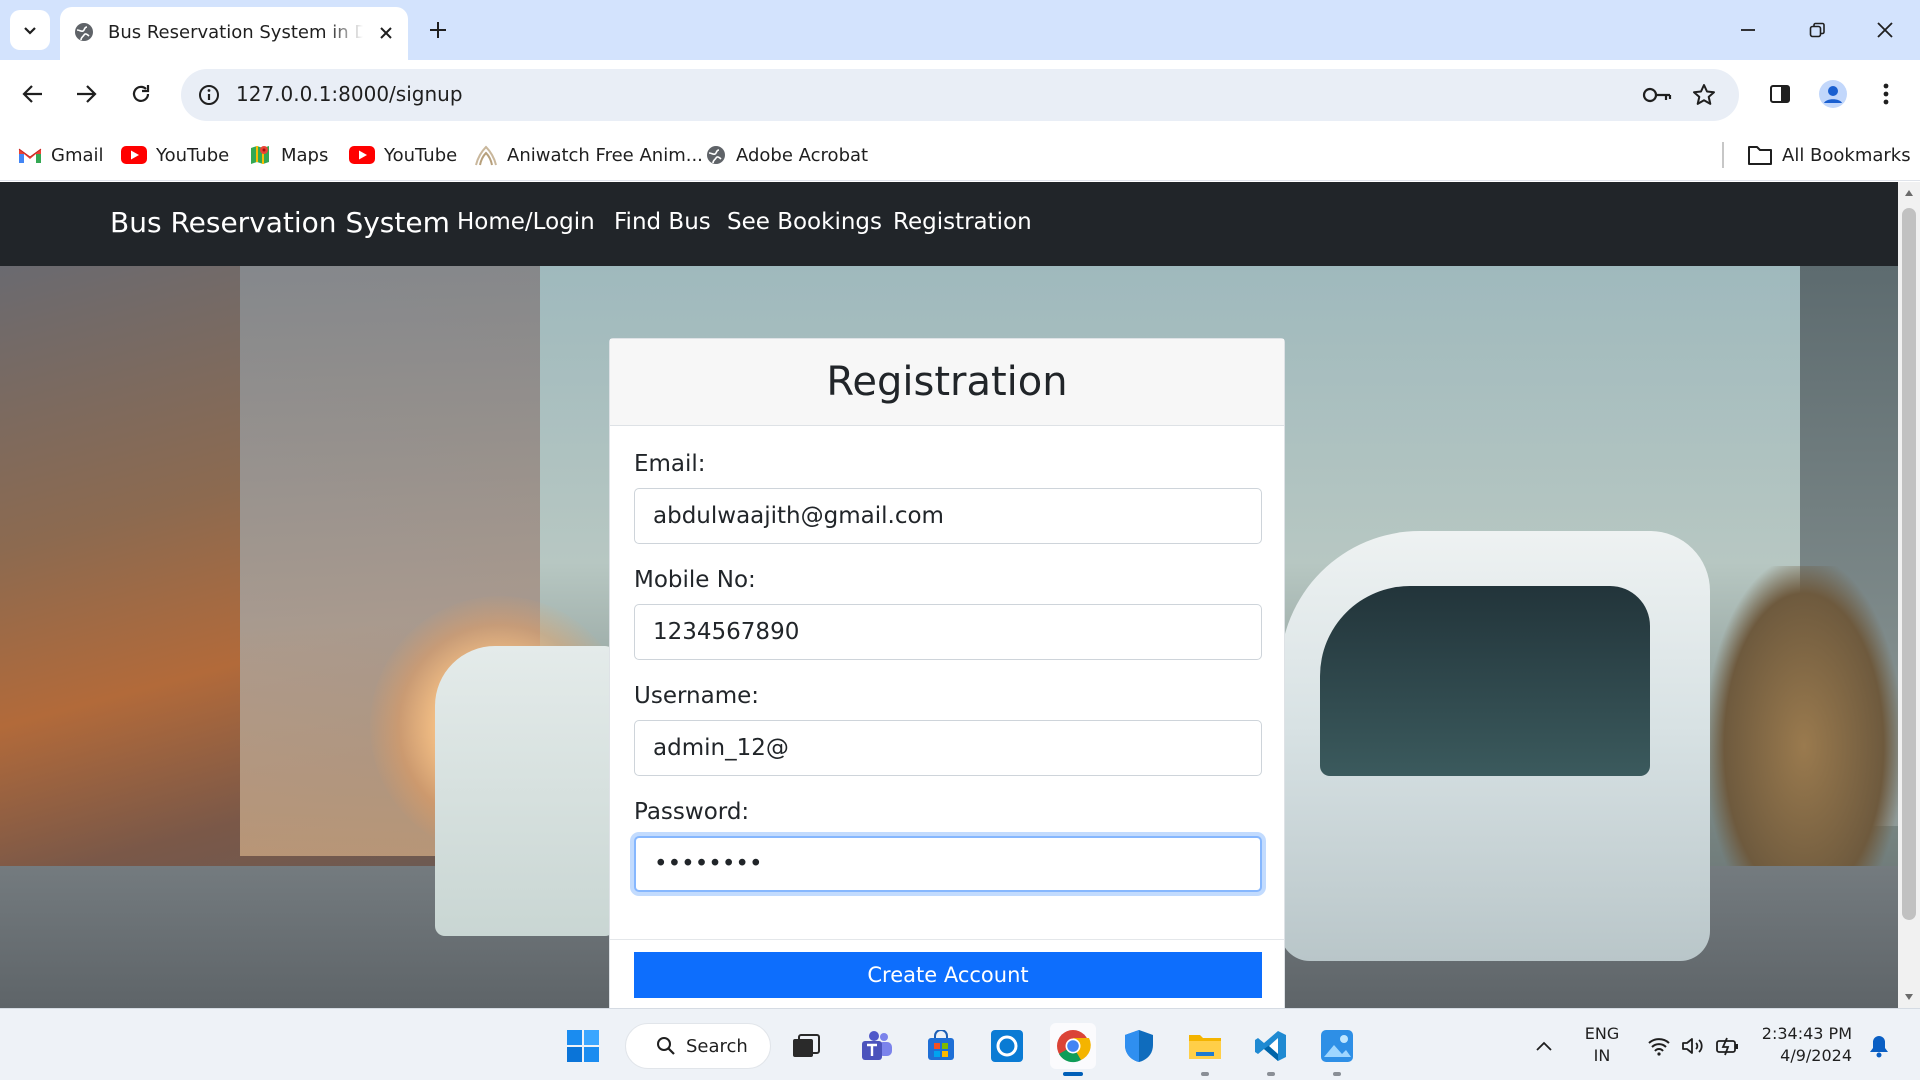  I want to click on close-icon, so click(1885, 30).